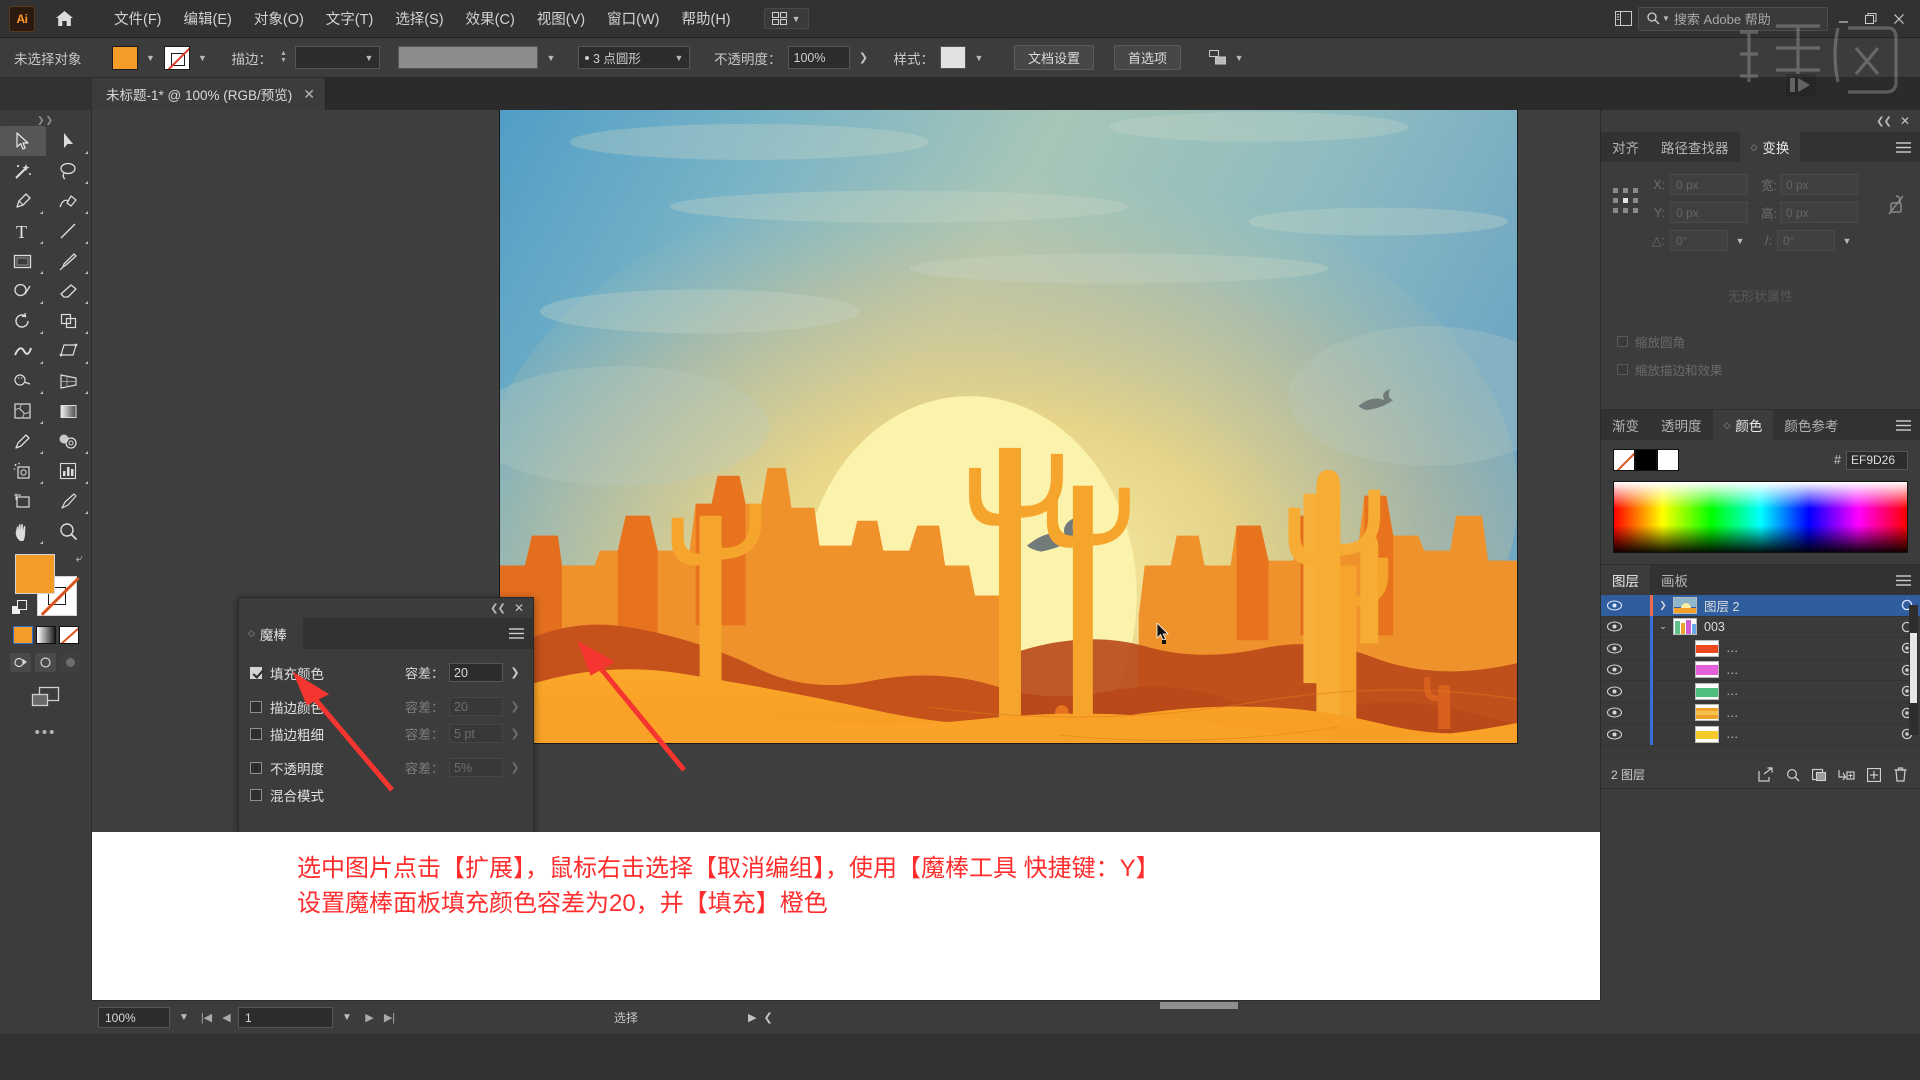 The height and width of the screenshot is (1080, 1920). What do you see at coordinates (45, 120) in the screenshot?
I see `toolbar-grip: ❯❯` at bounding box center [45, 120].